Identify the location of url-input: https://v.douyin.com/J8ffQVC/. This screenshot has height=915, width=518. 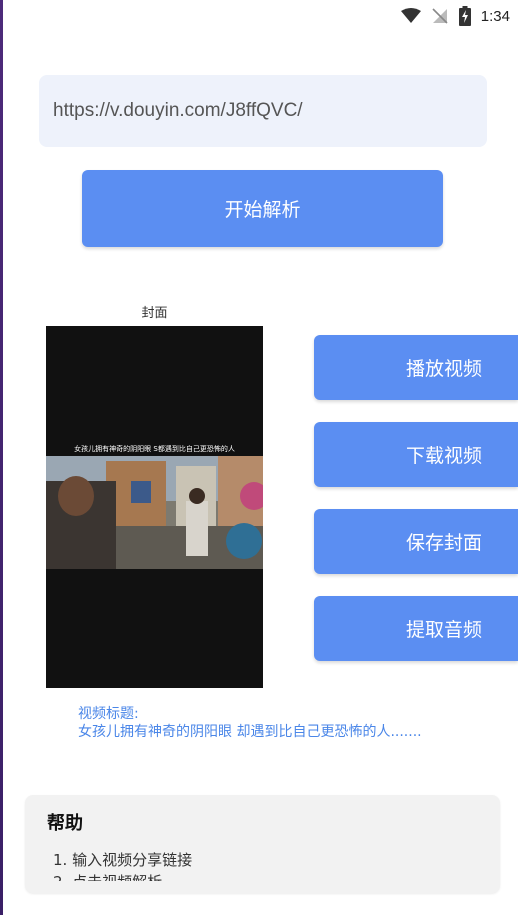
(263, 111).